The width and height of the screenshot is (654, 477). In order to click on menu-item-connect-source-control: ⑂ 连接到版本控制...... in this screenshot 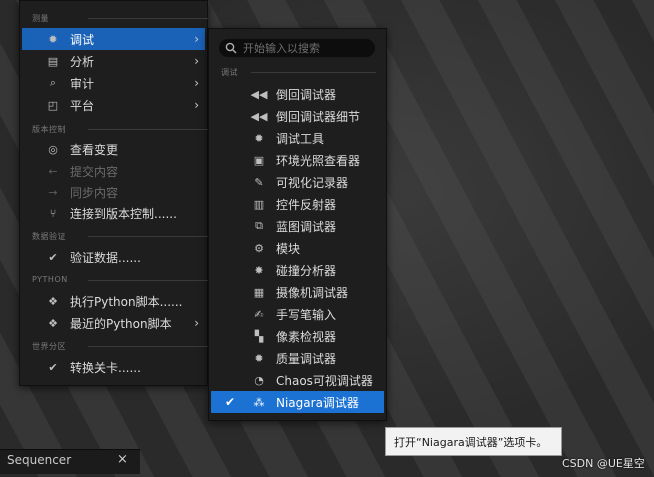, I will do `click(113, 213)`.